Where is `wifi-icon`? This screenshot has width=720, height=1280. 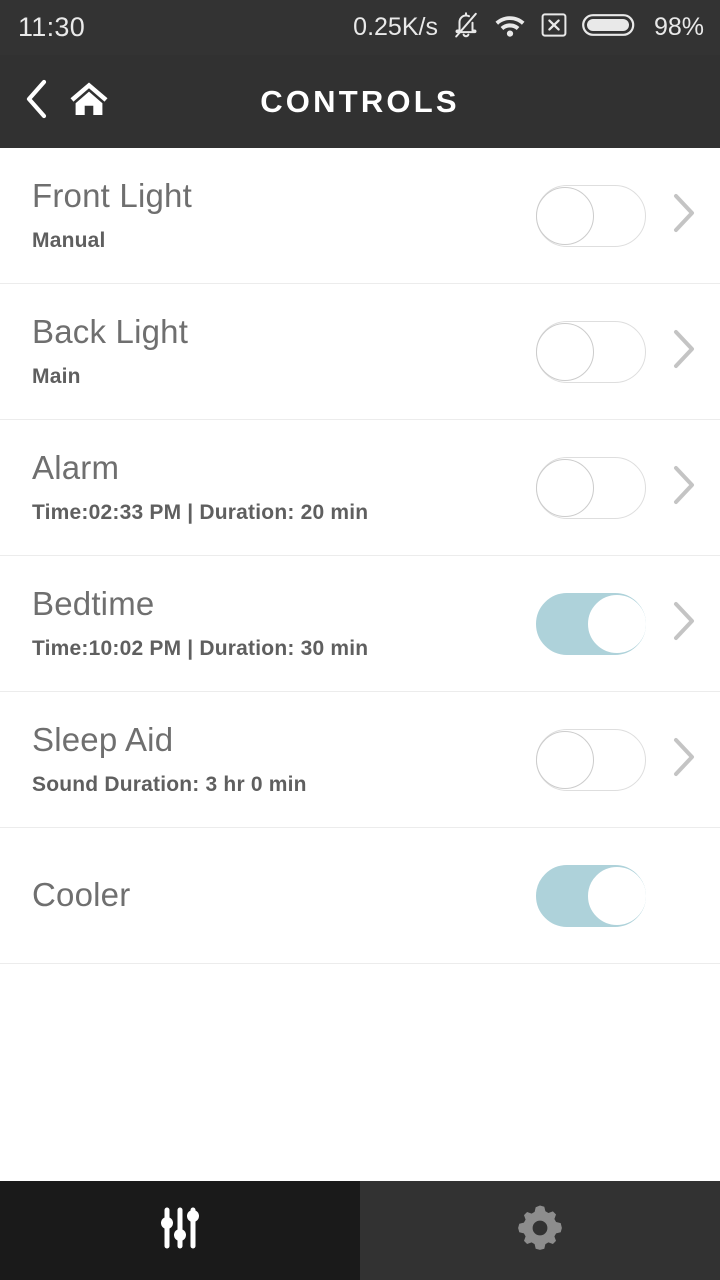 wifi-icon is located at coordinates (510, 27).